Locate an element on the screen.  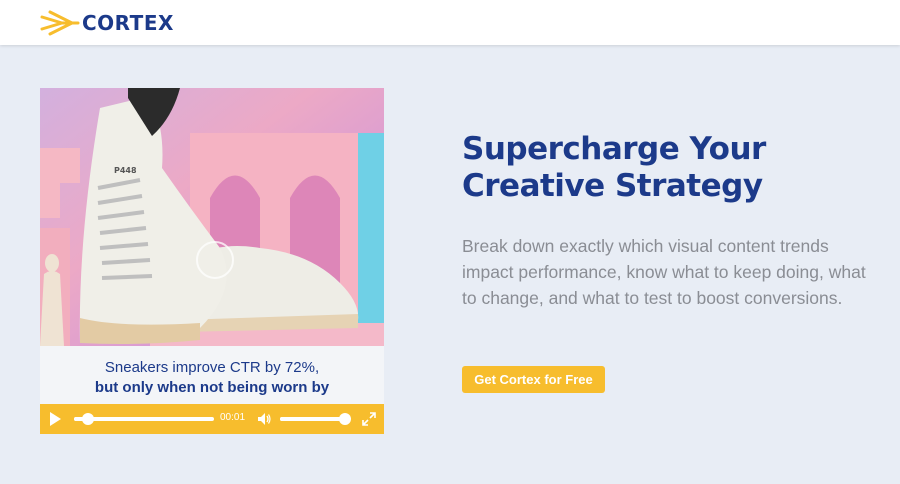
top-nav-bar: CORTEX is located at coordinates (450, 22).